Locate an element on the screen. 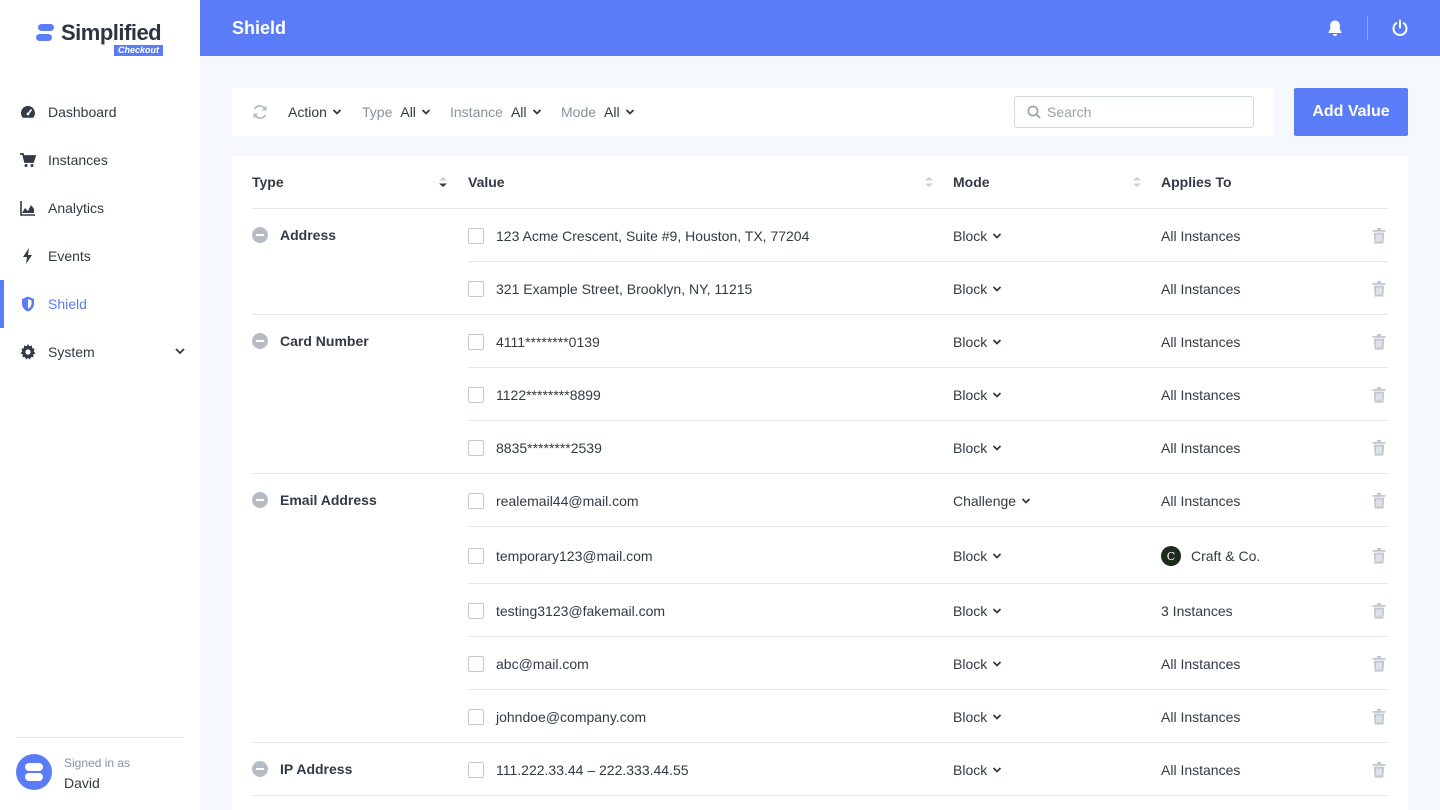 The width and height of the screenshot is (1440, 810). user-name: David is located at coordinates (82, 783).